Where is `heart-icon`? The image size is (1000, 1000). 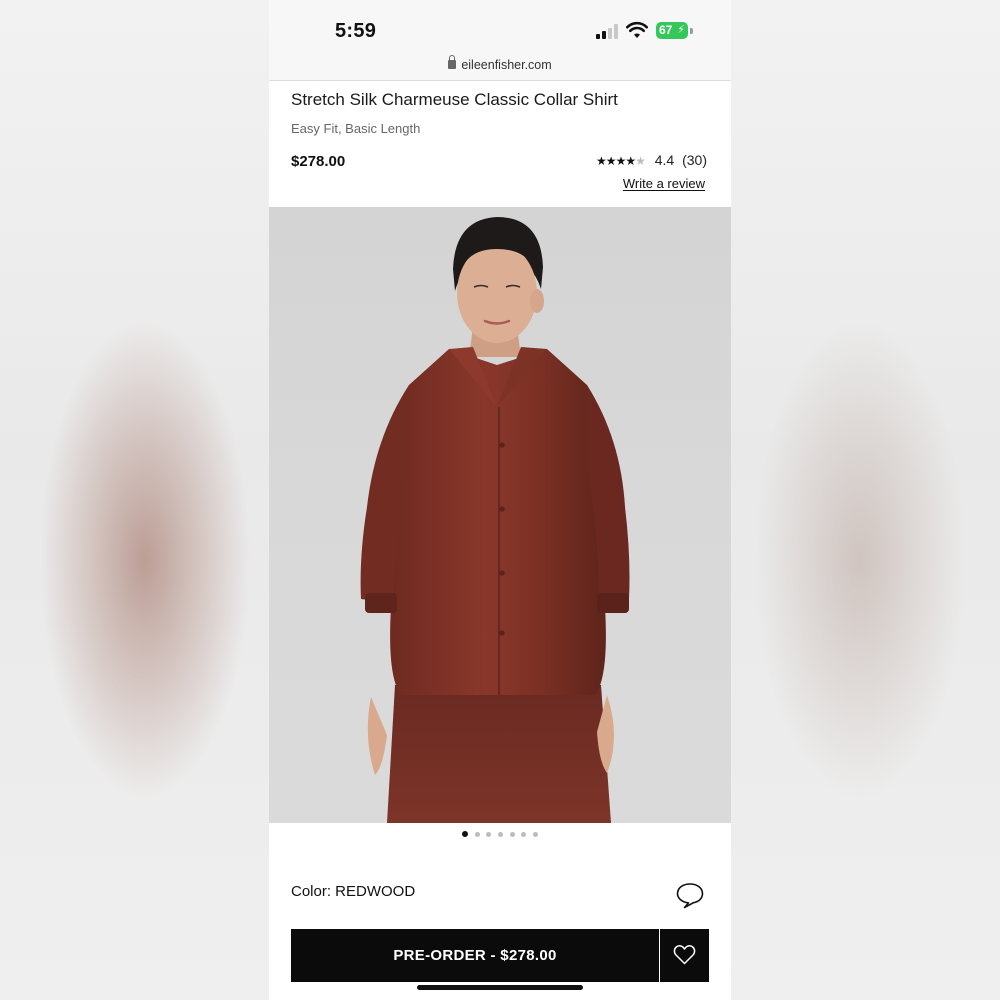
heart-icon is located at coordinates (684, 955).